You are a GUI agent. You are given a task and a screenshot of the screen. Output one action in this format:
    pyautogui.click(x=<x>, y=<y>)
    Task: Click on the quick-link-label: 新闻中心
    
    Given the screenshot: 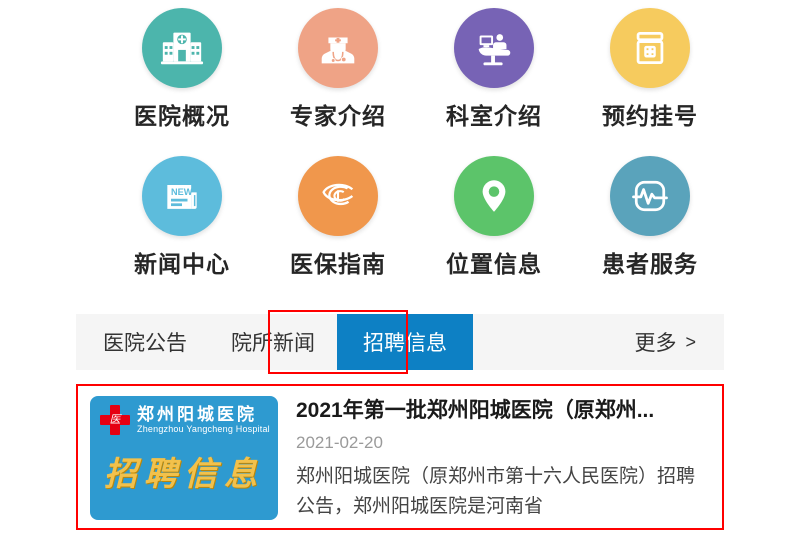 What is the action you would take?
    pyautogui.click(x=182, y=264)
    